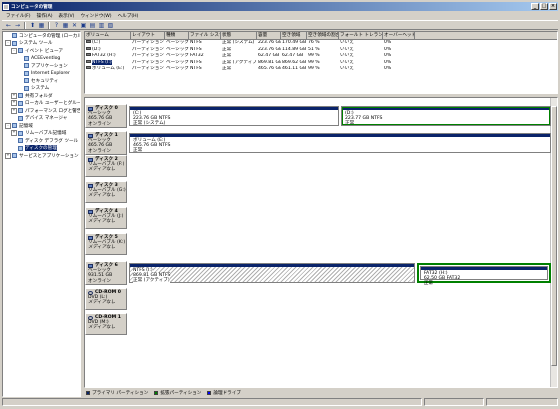 This screenshot has width=560, height=409. I want to click on disk-info-line: メディアなし, so click(102, 303).